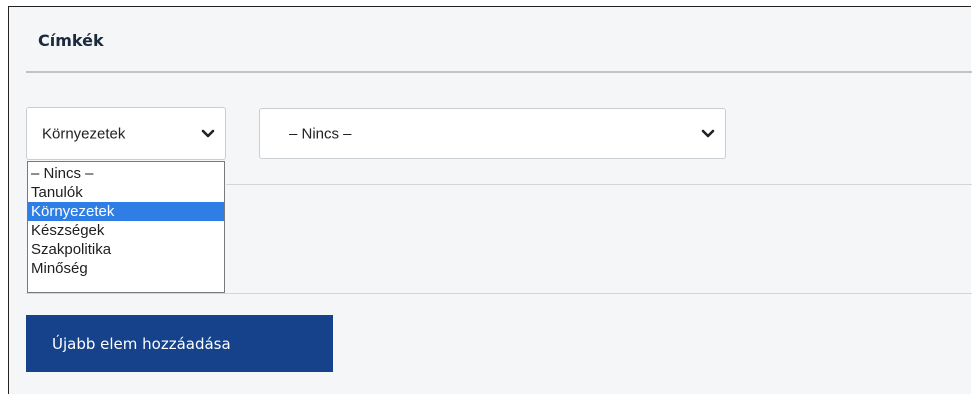  I want to click on subcategory-select: – Nincs –, so click(492, 133).